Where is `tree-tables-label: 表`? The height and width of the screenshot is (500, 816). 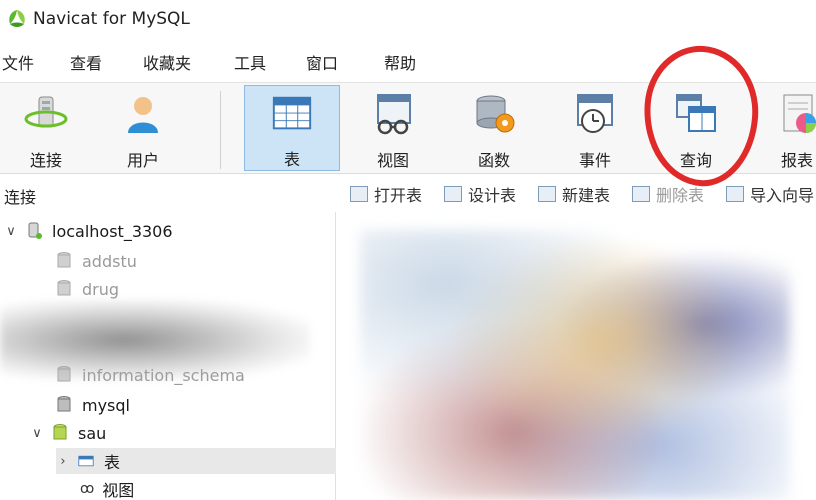 tree-tables-label: 表 is located at coordinates (112, 462).